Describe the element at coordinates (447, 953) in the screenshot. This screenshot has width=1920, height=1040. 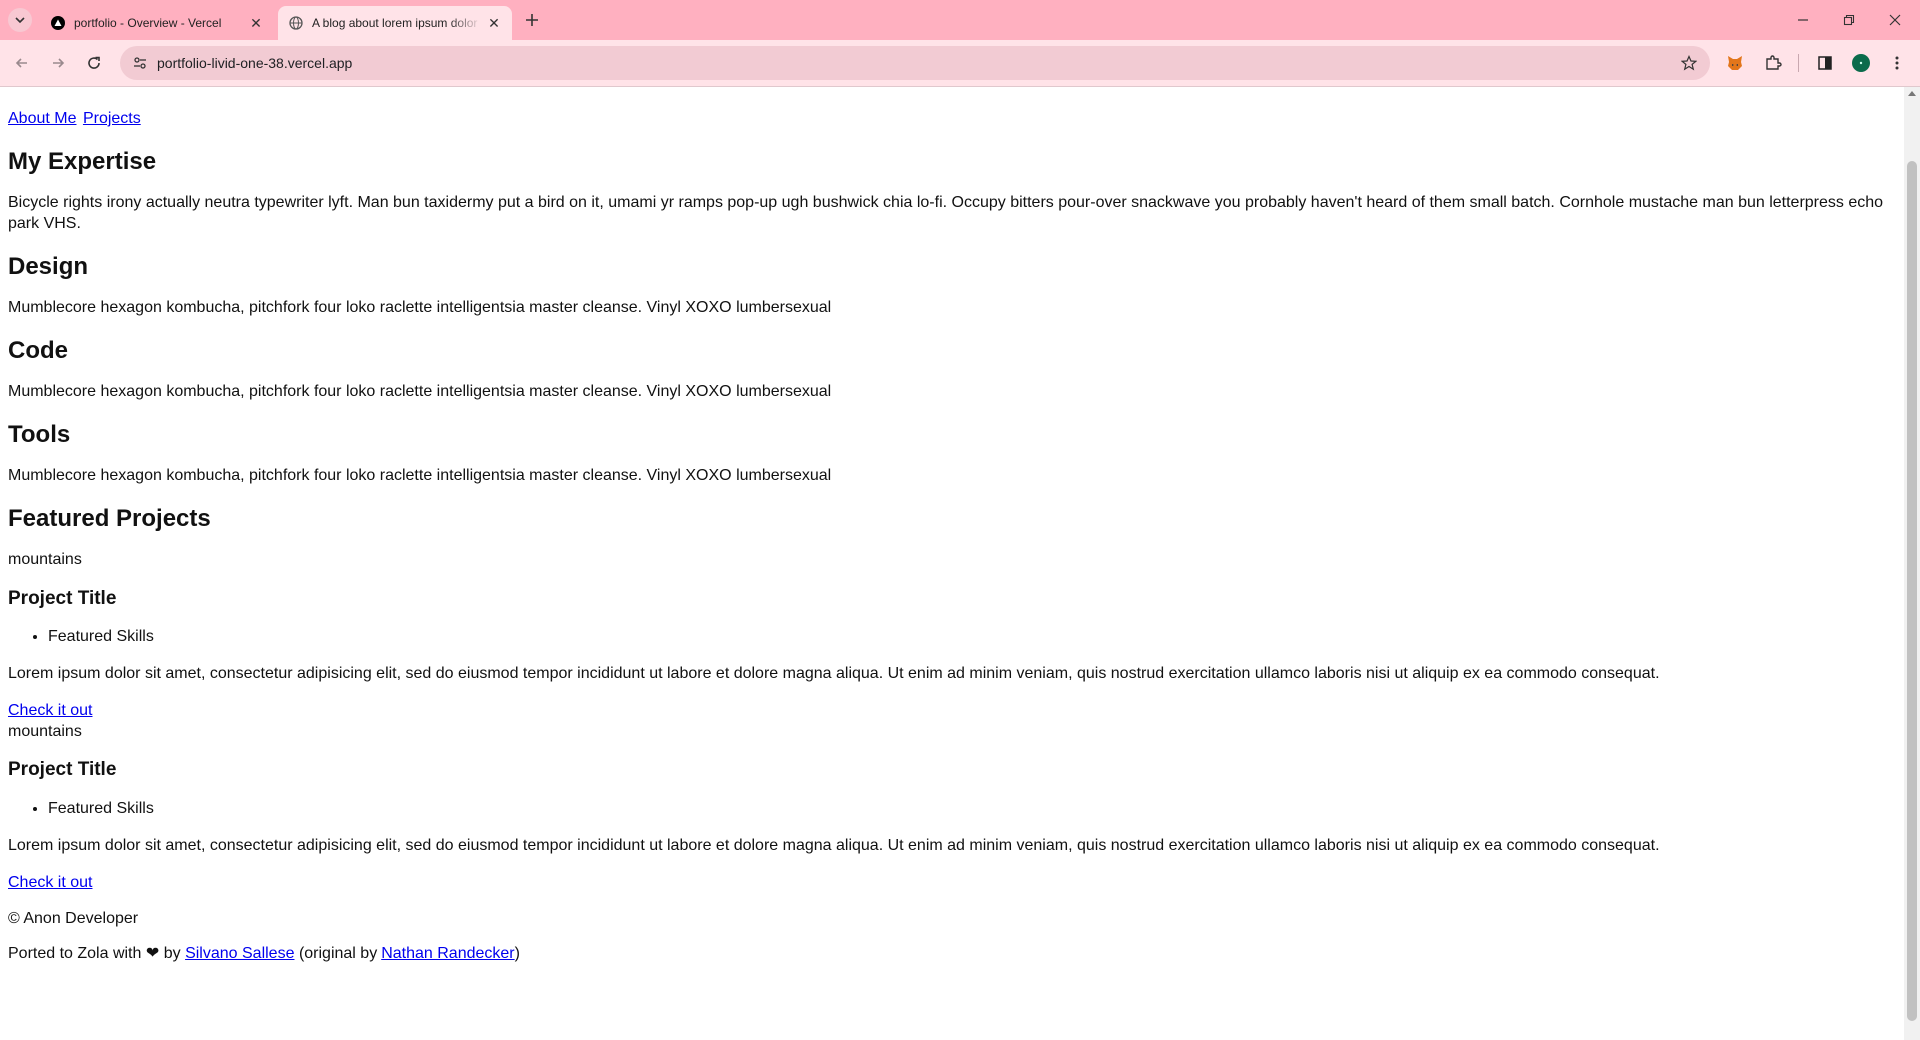
I see `original-author-link: Nathan Randecker` at that location.